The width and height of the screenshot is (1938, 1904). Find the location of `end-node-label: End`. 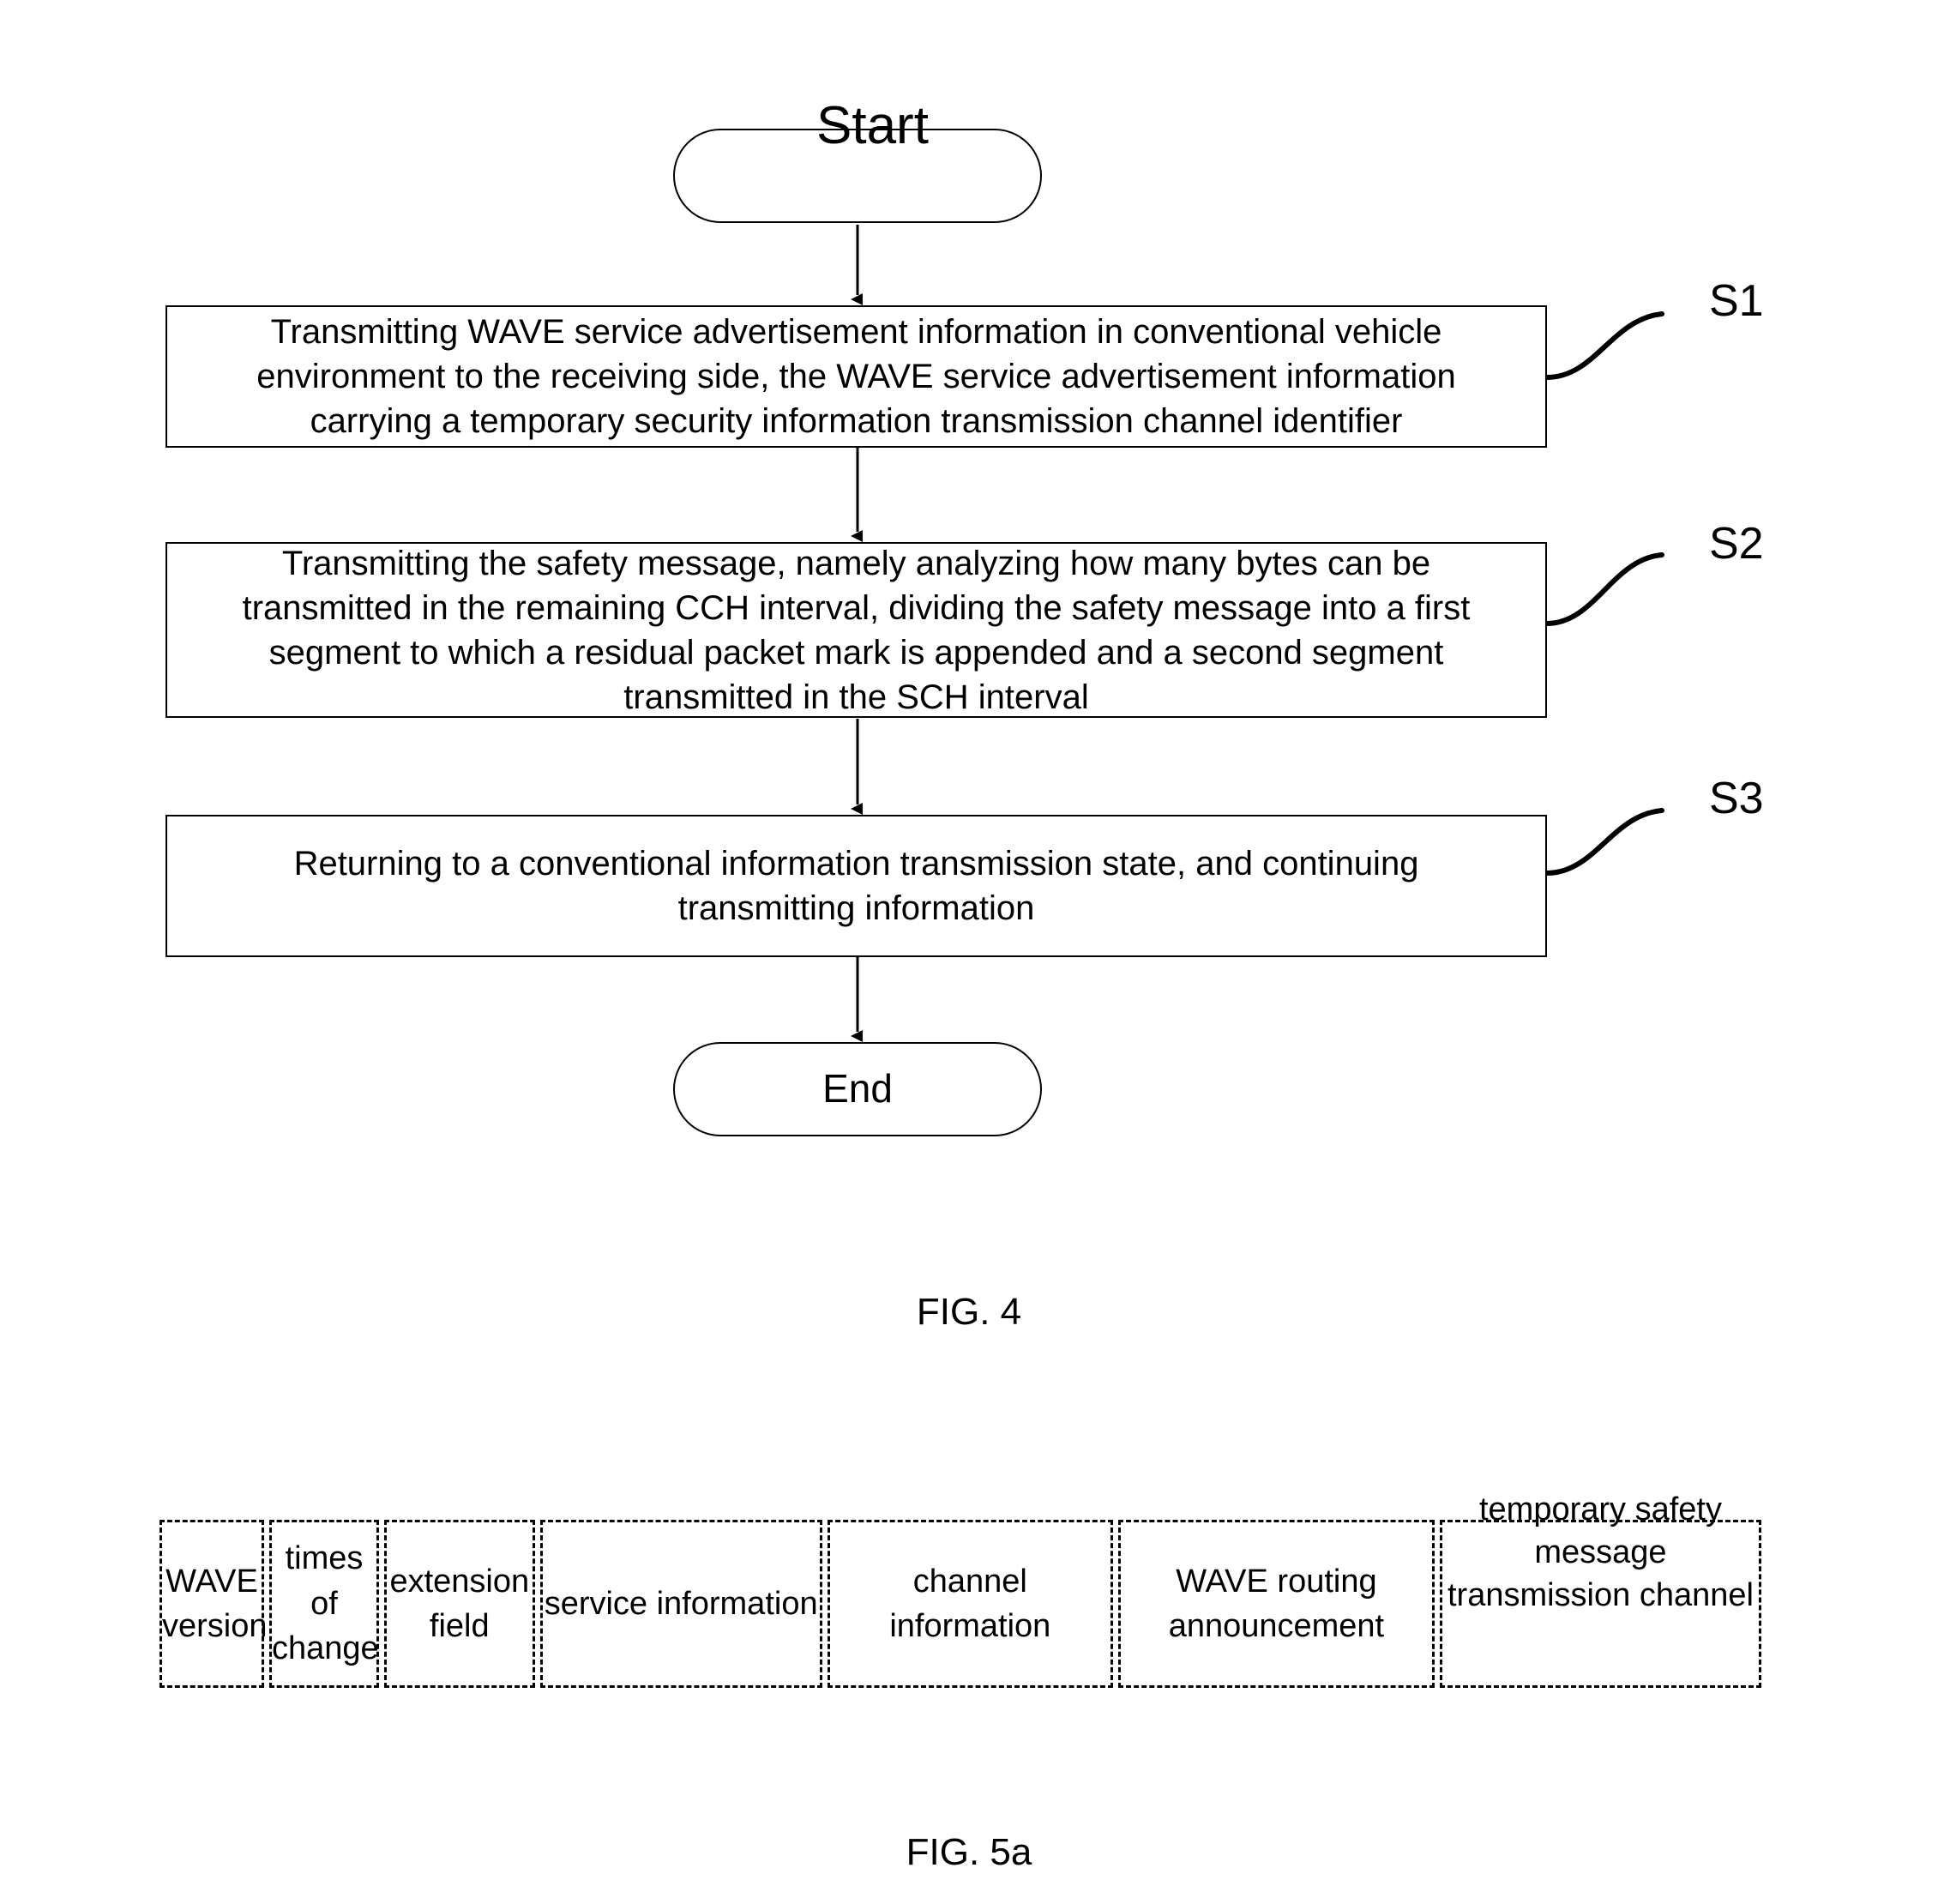

end-node-label: End is located at coordinates (857, 1088).